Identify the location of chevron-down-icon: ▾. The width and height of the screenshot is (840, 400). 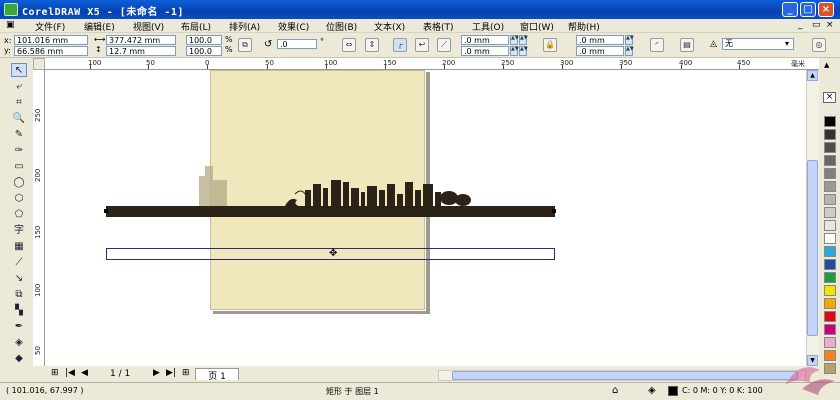
(787, 43).